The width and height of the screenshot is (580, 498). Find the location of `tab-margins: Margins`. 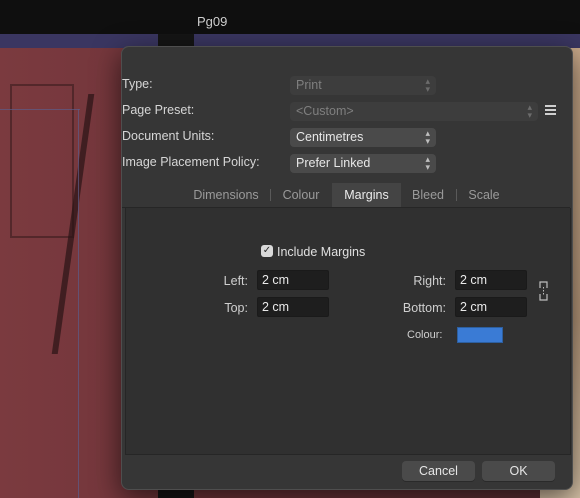

tab-margins: Margins is located at coordinates (366, 195).